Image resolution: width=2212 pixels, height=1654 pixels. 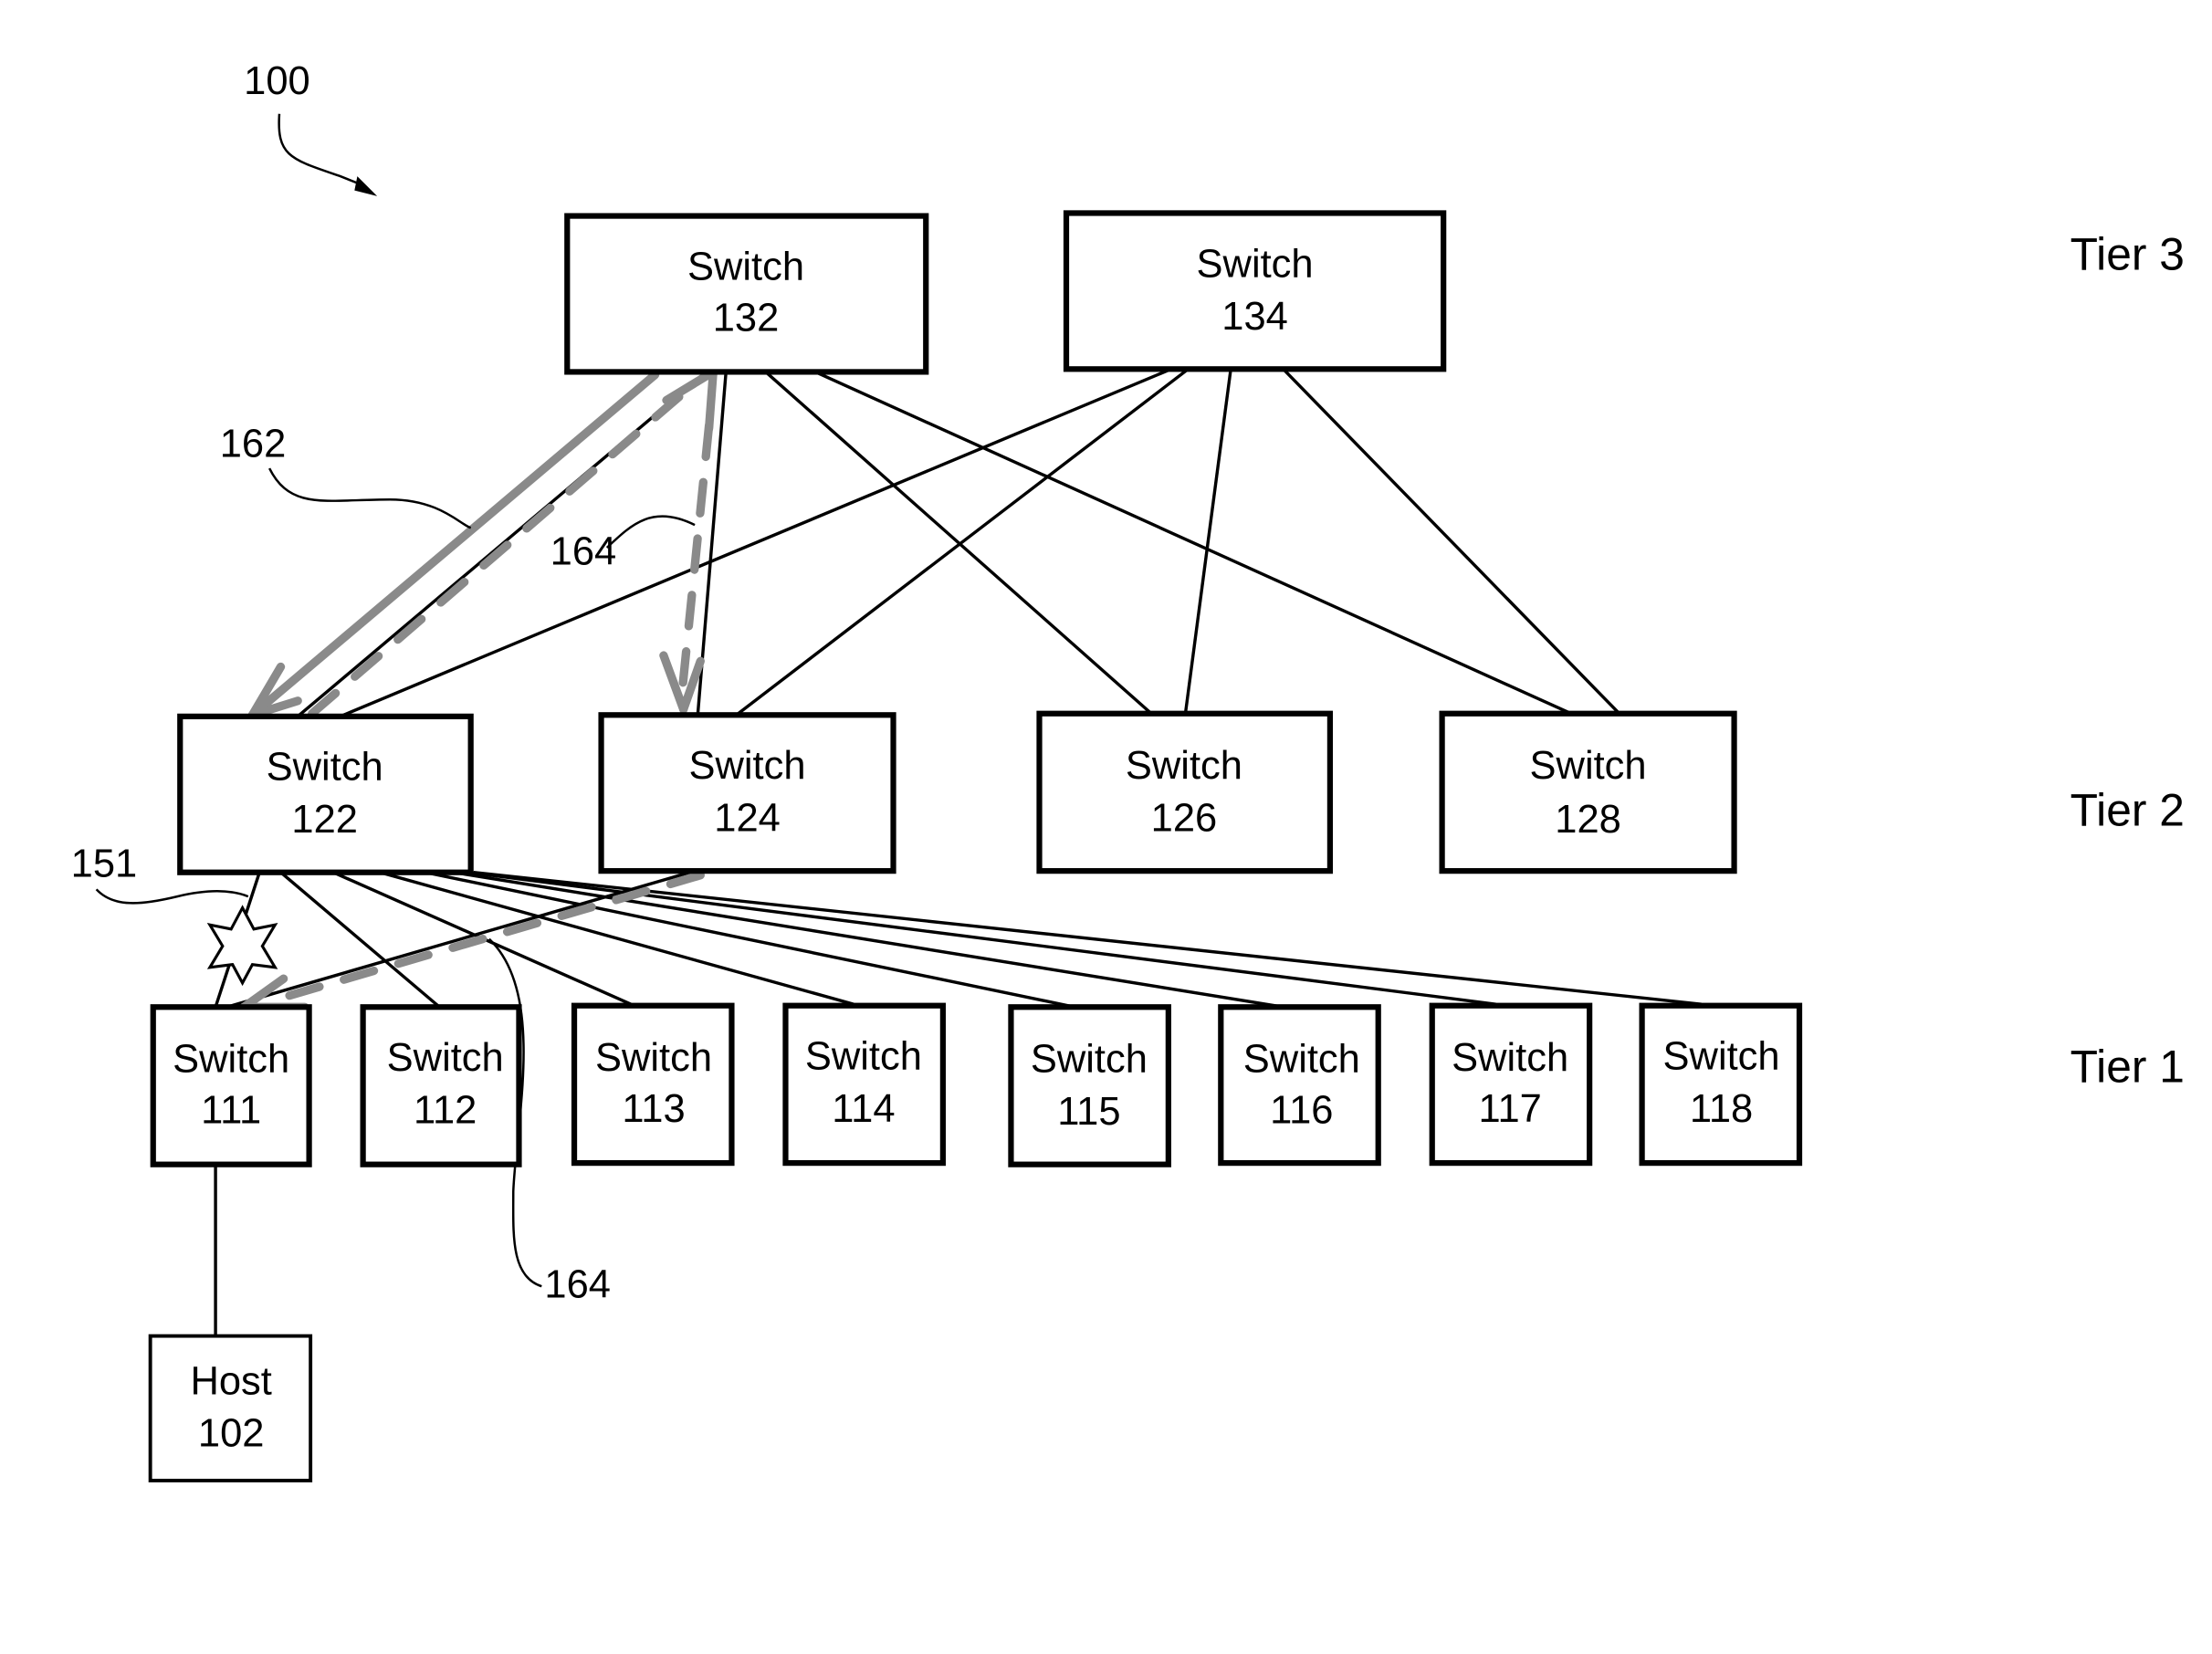 I want to click on switch-id: 116, so click(x=1301, y=1111).